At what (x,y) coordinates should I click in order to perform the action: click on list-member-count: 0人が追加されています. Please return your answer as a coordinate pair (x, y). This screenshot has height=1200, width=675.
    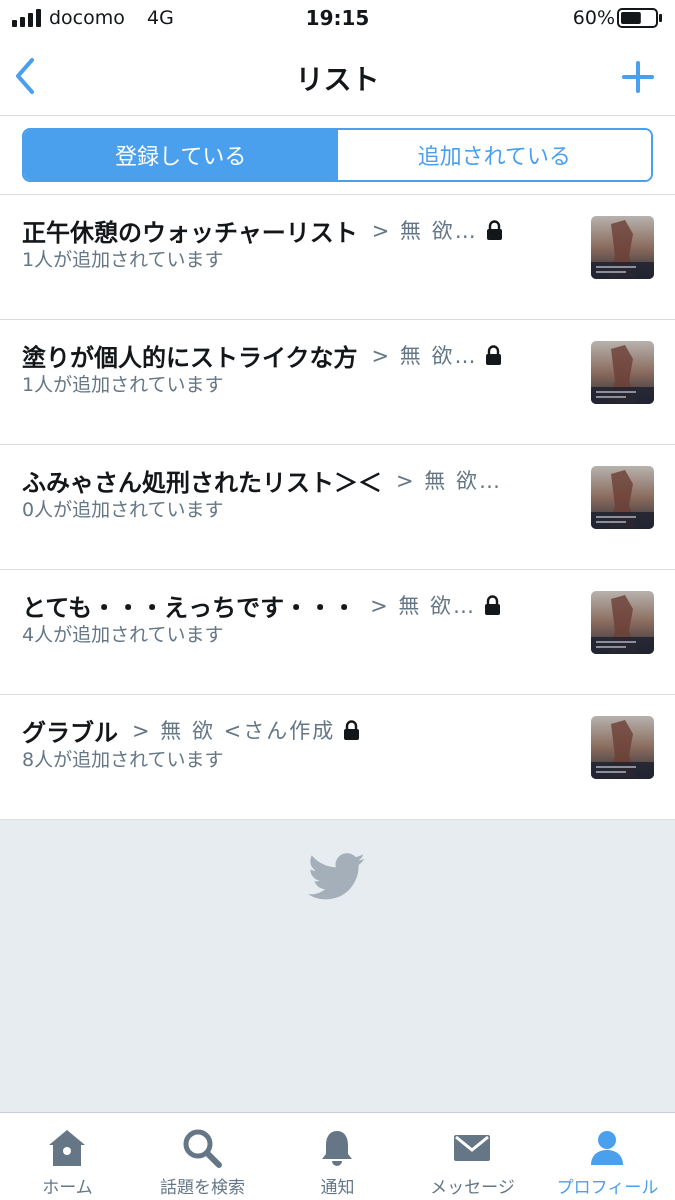
    Looking at the image, I should click on (123, 510).